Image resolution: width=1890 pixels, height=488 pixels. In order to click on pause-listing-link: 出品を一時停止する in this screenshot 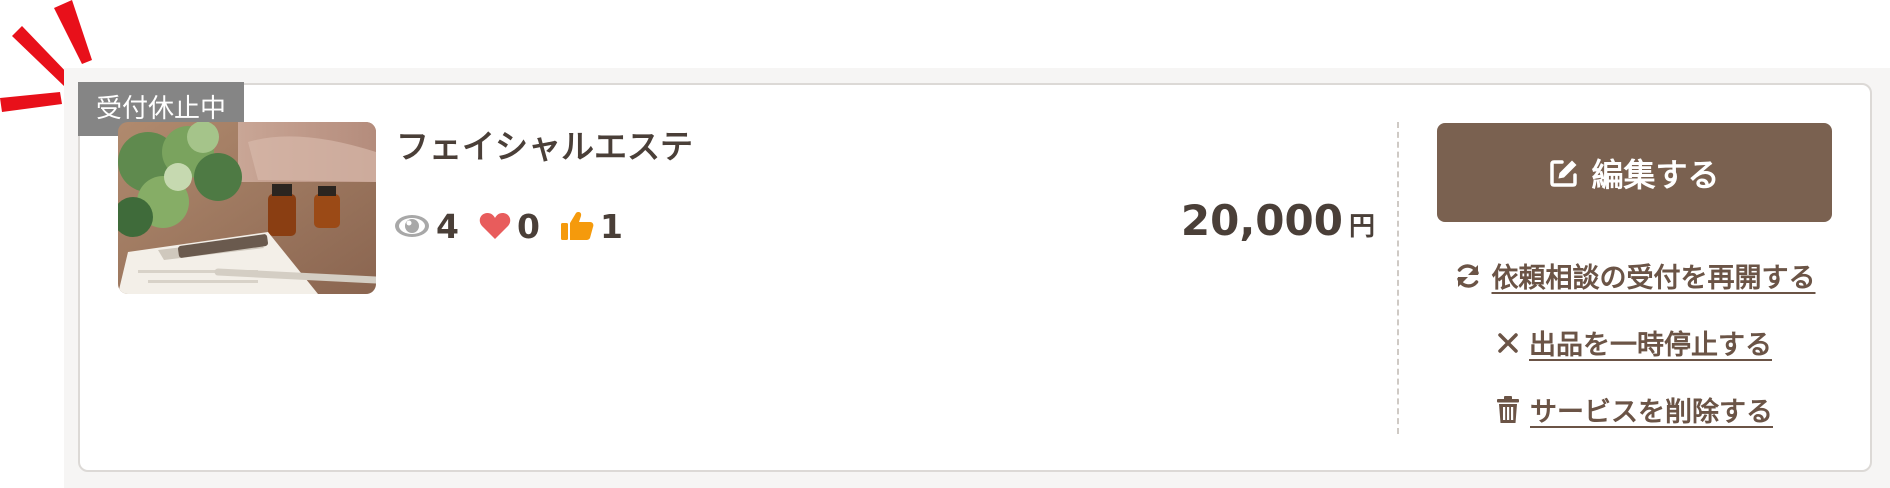, I will do `click(1634, 342)`.